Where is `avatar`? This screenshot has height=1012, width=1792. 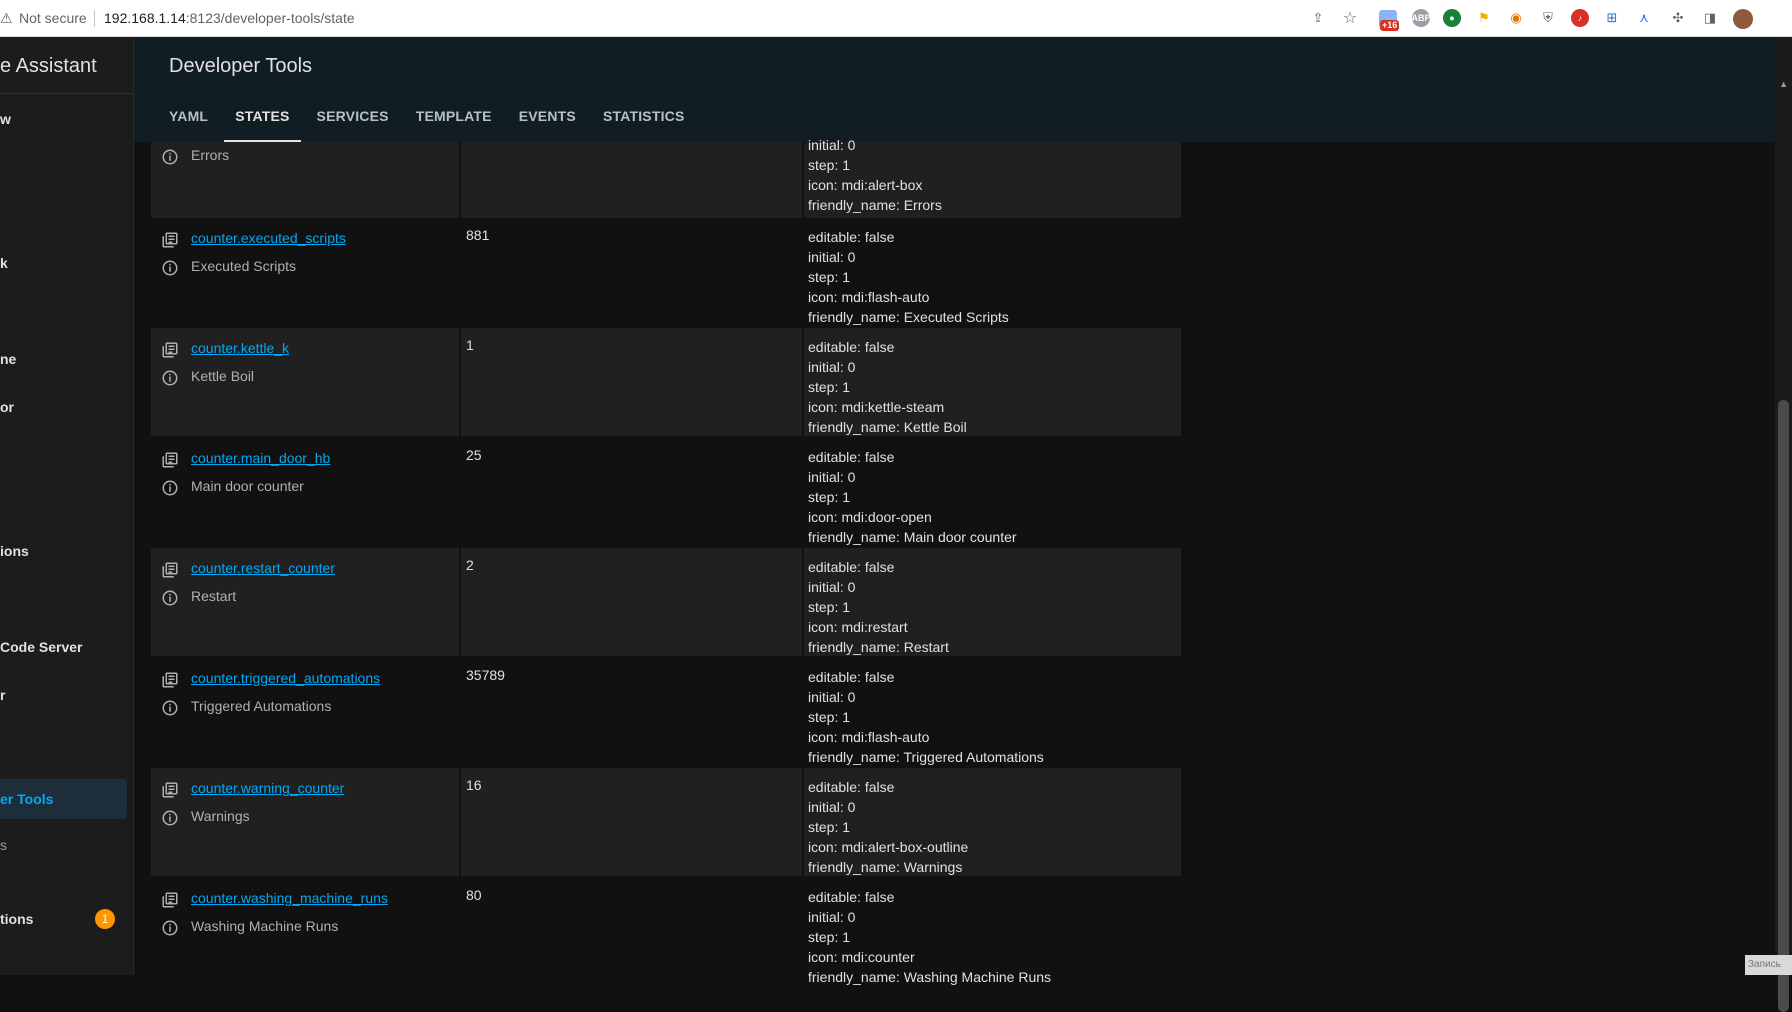
avatar is located at coordinates (1743, 19).